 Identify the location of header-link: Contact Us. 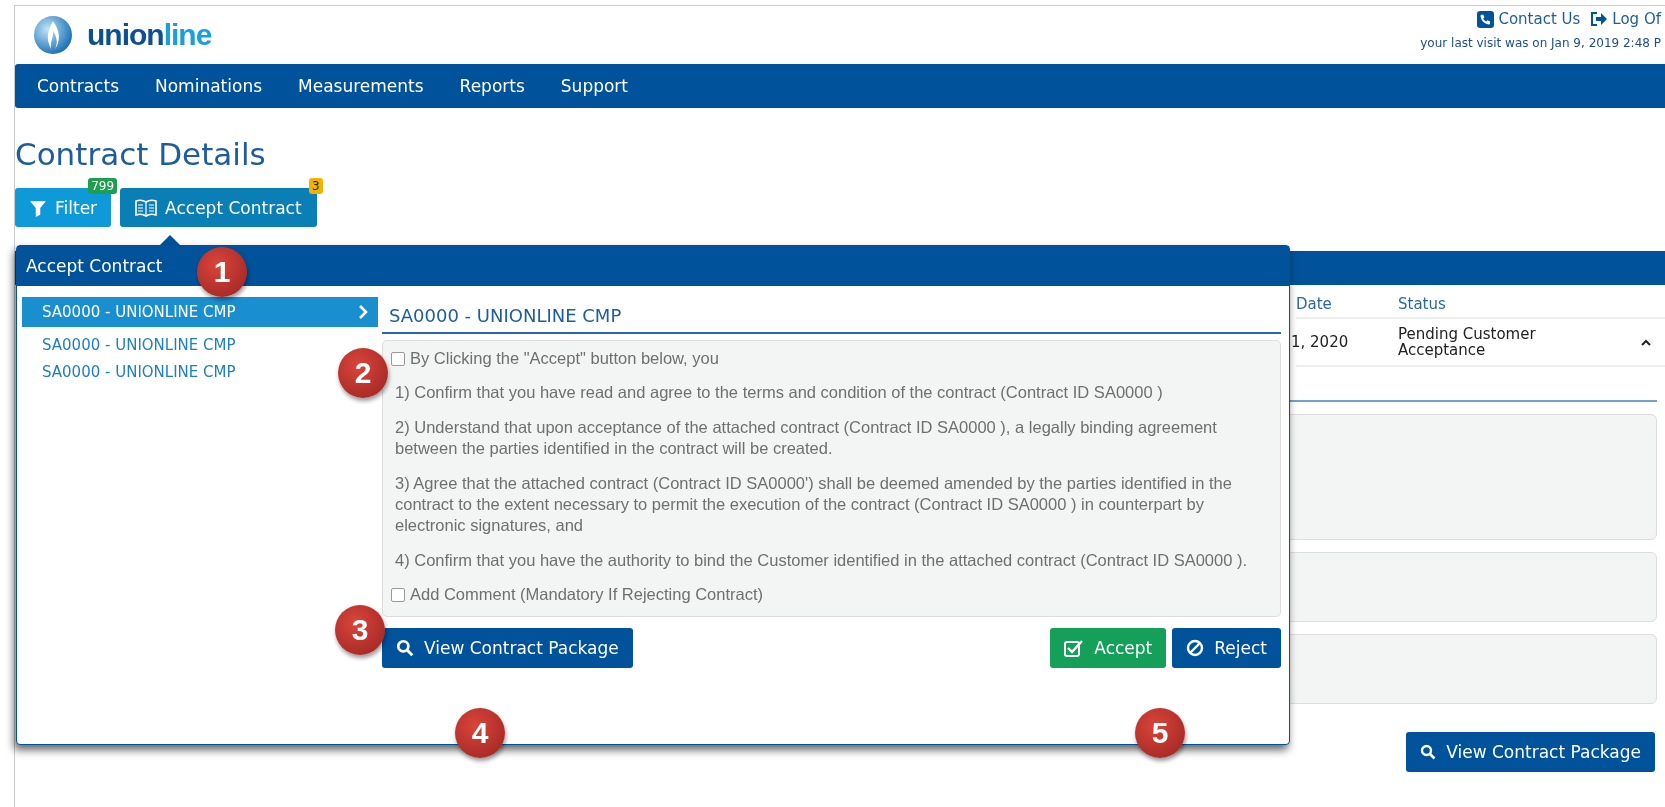
(1529, 19).